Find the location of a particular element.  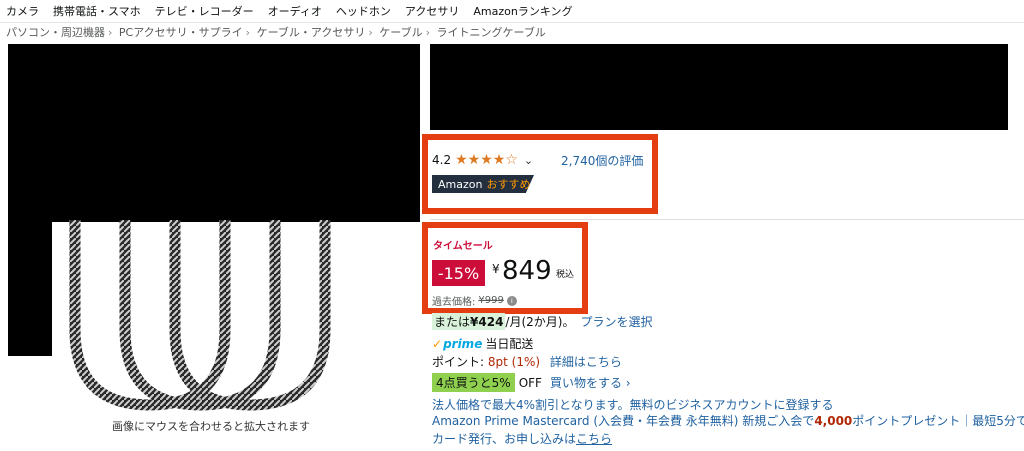

breadcrumb-item: ケーブル is located at coordinates (400, 32).